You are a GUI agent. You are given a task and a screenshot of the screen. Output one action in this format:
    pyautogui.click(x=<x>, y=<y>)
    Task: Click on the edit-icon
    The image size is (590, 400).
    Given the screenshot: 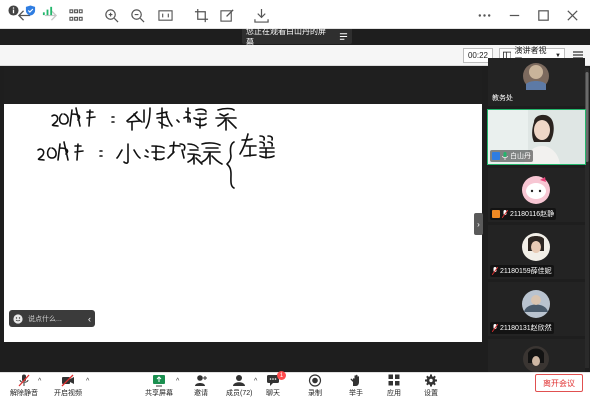 What is the action you would take?
    pyautogui.click(x=227, y=15)
    